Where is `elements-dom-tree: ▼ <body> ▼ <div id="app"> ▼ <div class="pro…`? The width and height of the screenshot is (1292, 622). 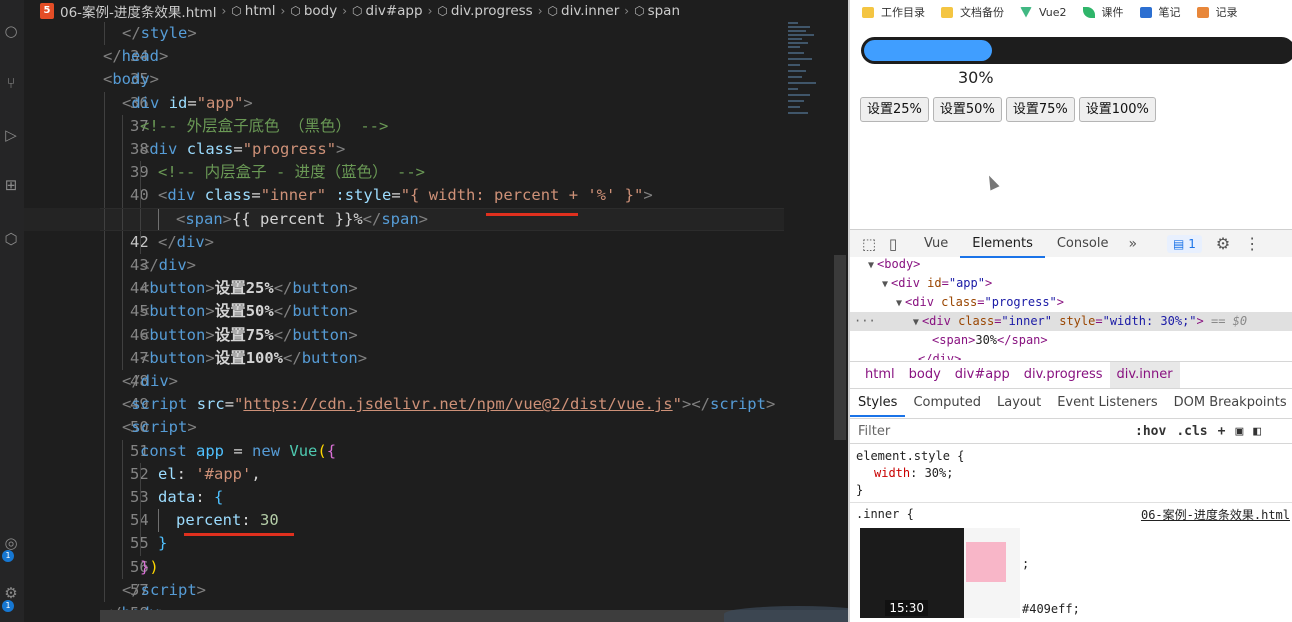 elements-dom-tree: ▼ <body> ▼ <div id="app"> ▼ <div class="pro… is located at coordinates (1071, 308).